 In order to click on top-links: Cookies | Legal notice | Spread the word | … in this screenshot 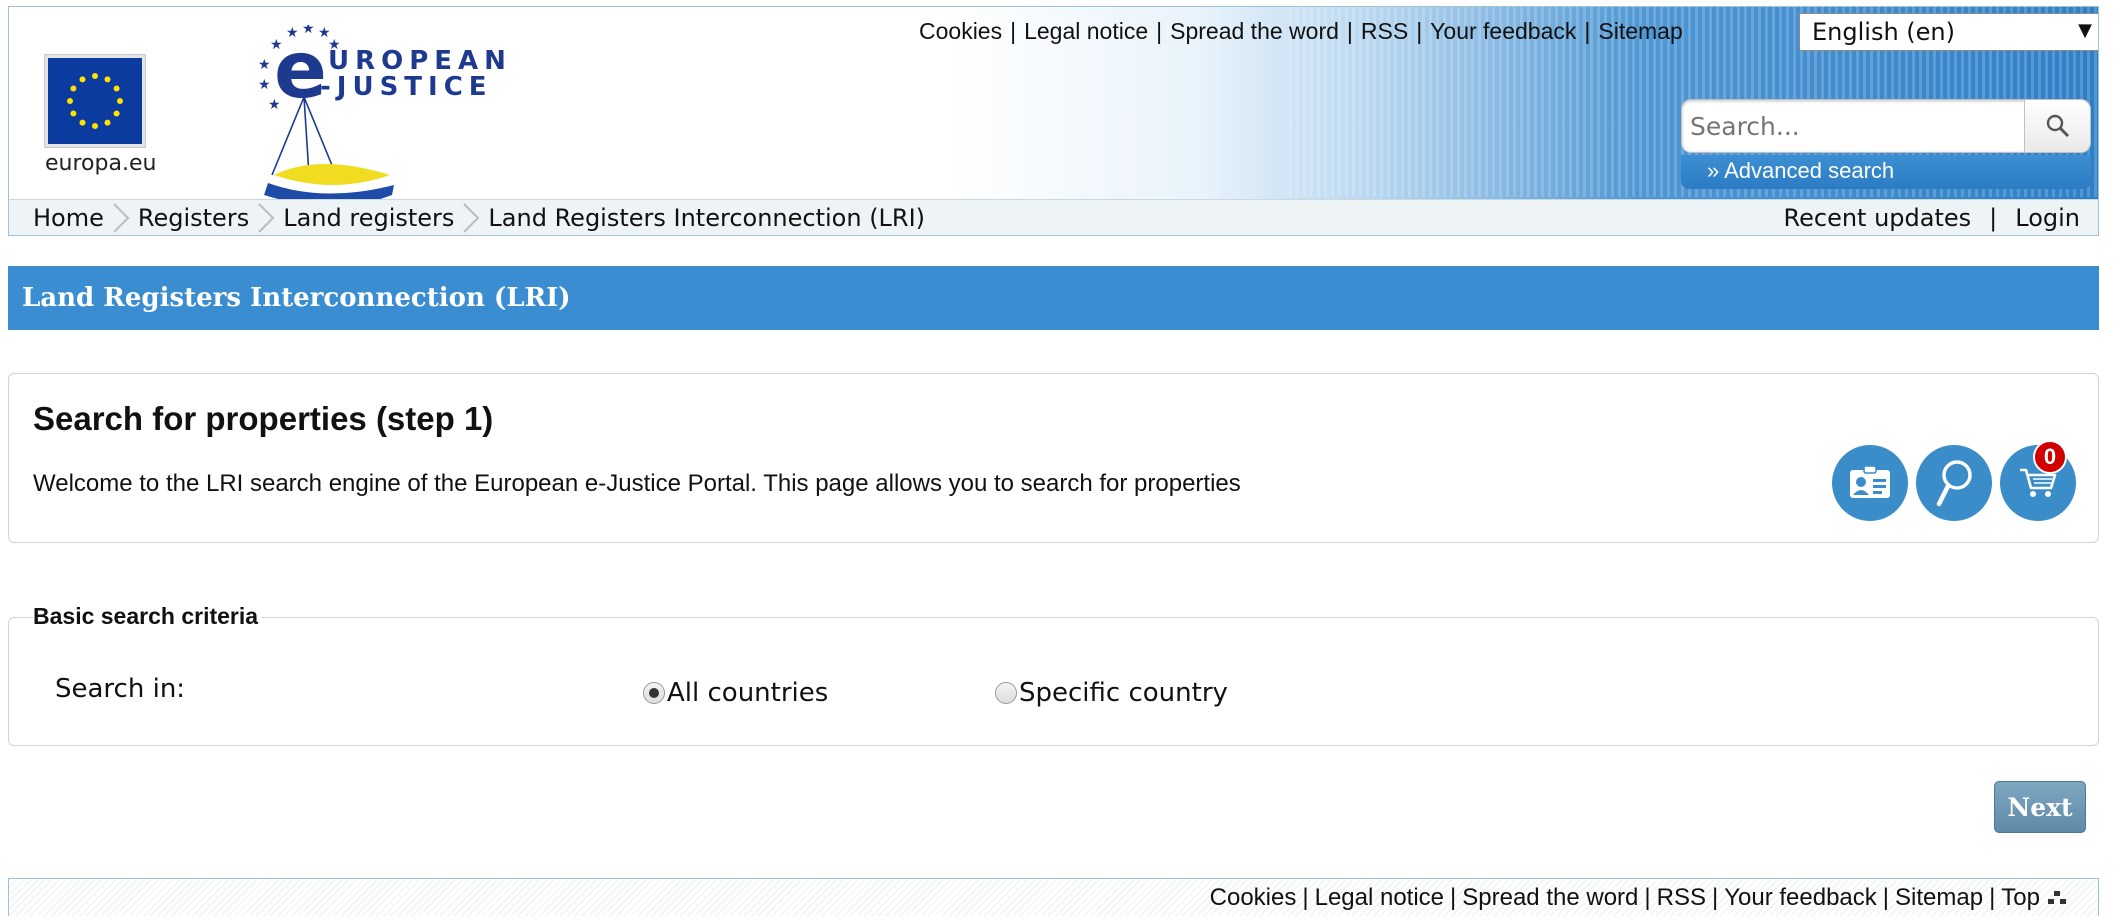, I will do `click(1301, 31)`.